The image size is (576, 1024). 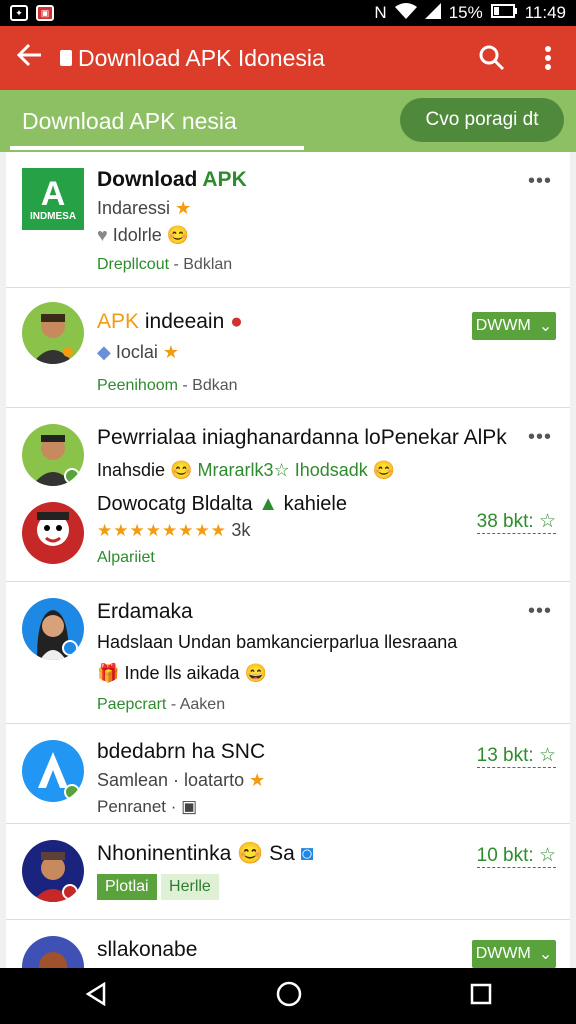 What do you see at coordinates (144, 208) in the screenshot?
I see `item-subtitle: Indaressi ★` at bounding box center [144, 208].